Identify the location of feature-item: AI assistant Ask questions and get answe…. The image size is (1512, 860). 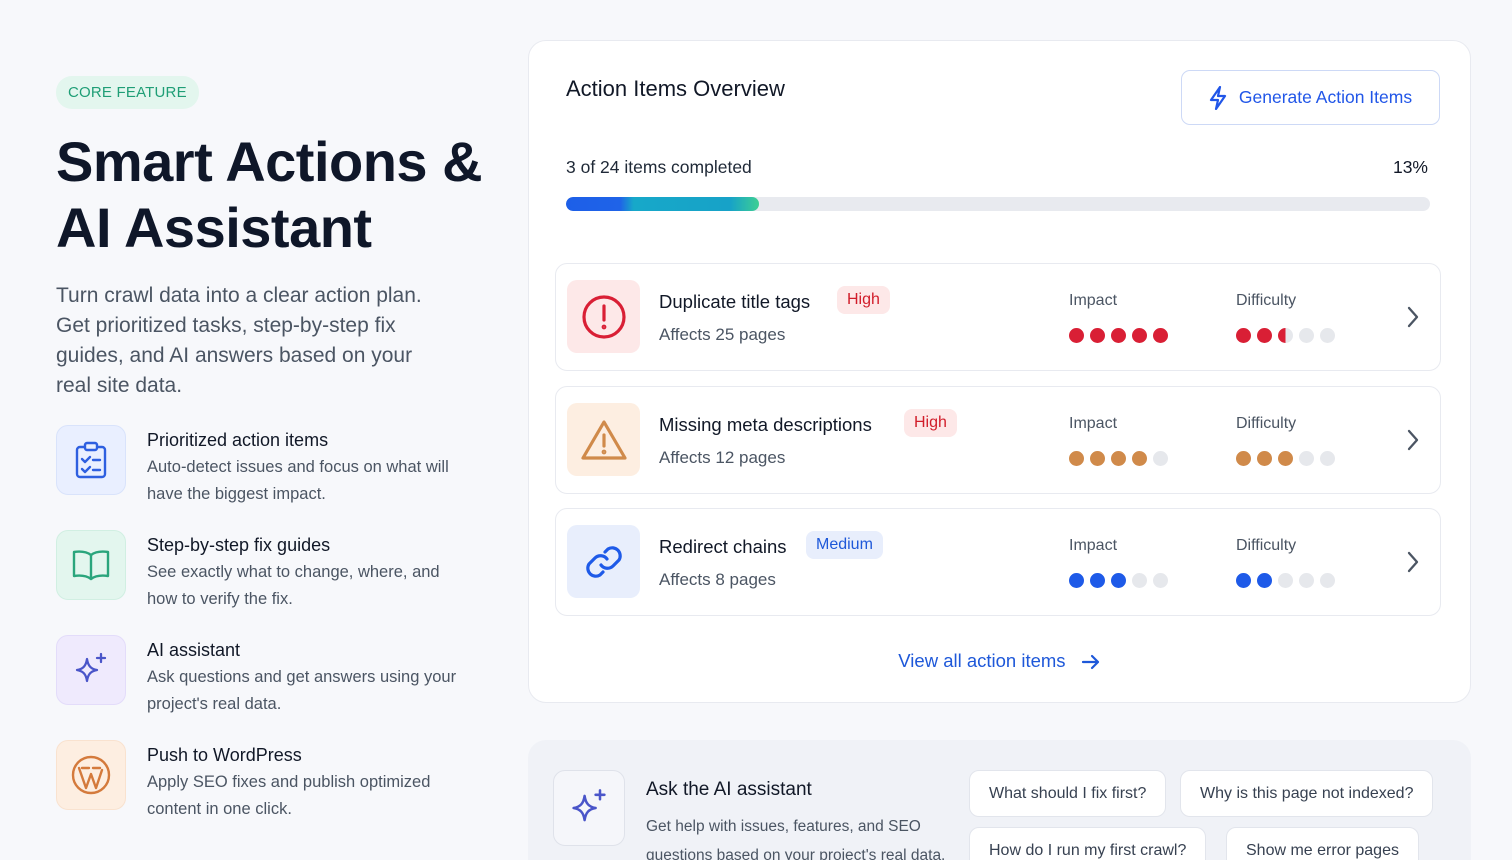
(261, 676).